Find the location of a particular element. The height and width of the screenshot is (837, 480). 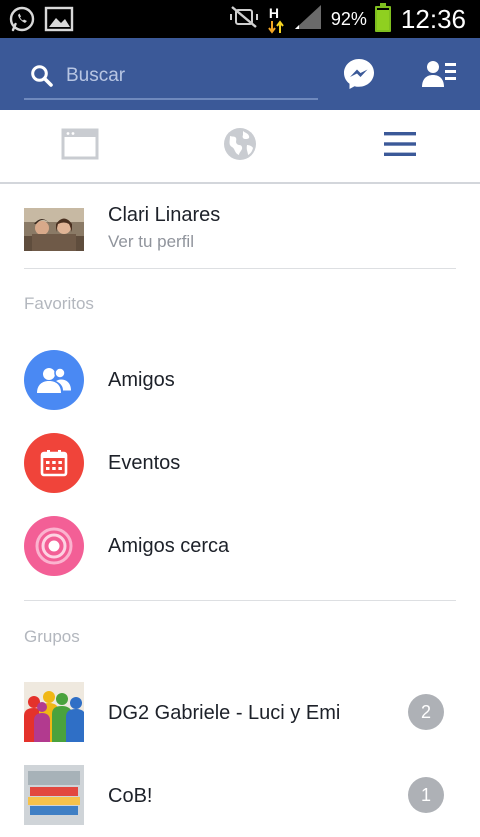

hamburger-menu-icon is located at coordinates (400, 146).